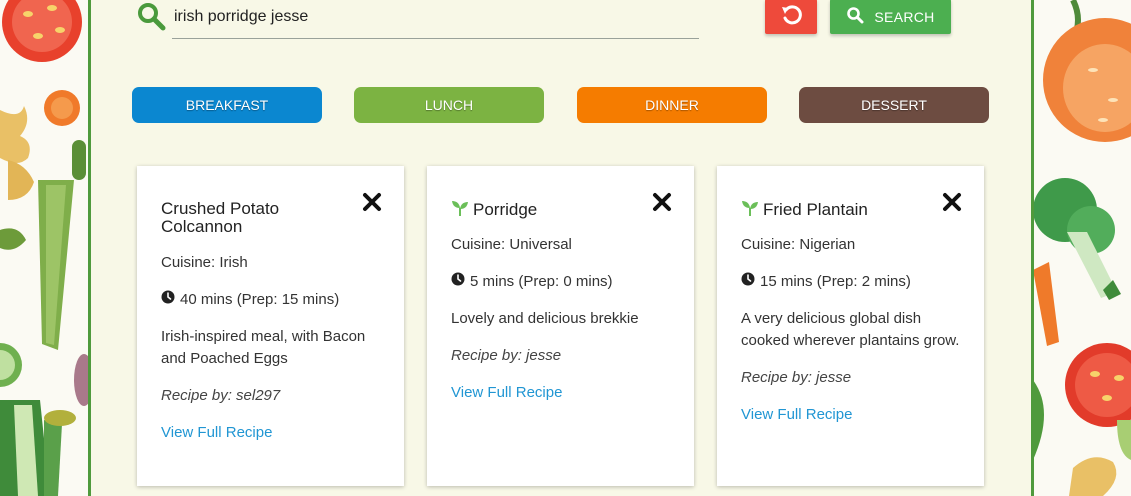  I want to click on recipe-time-text: 5 mins (Prep: 0 mins), so click(541, 281).